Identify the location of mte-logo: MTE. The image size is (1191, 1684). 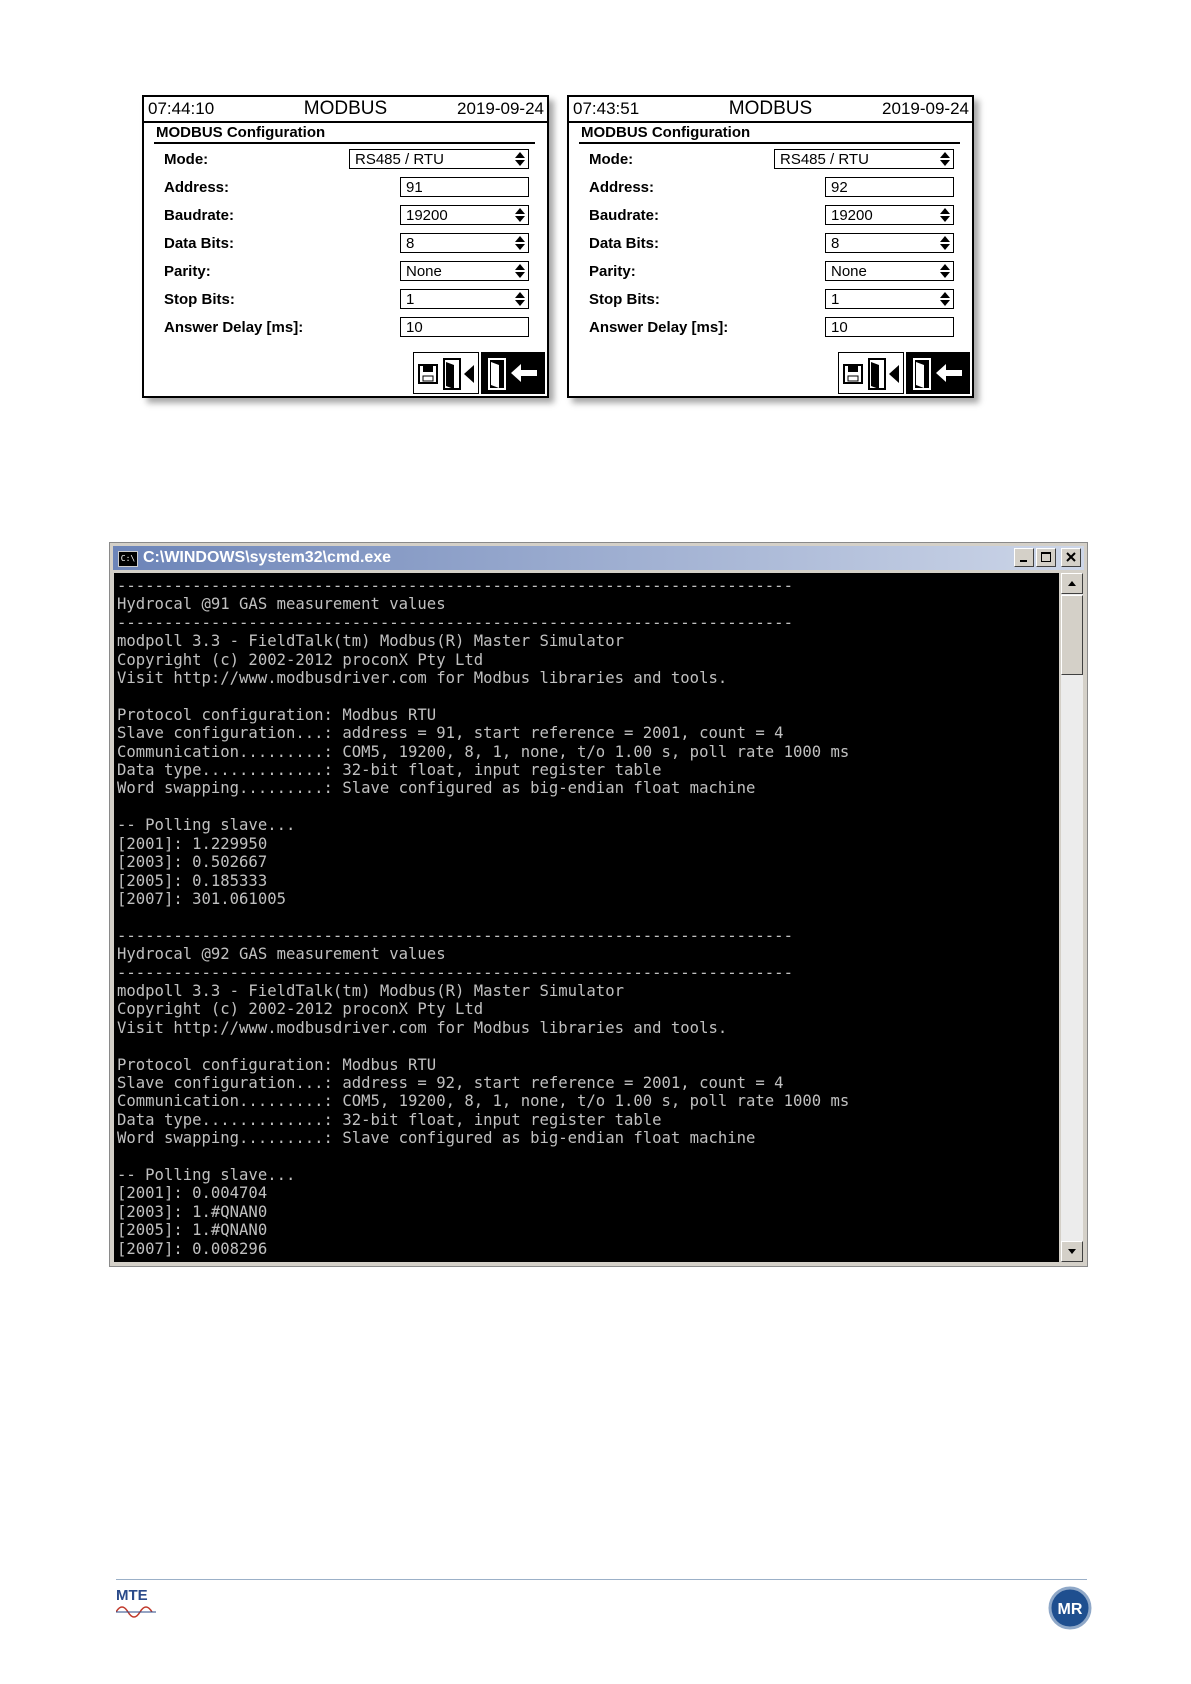
(140, 1604).